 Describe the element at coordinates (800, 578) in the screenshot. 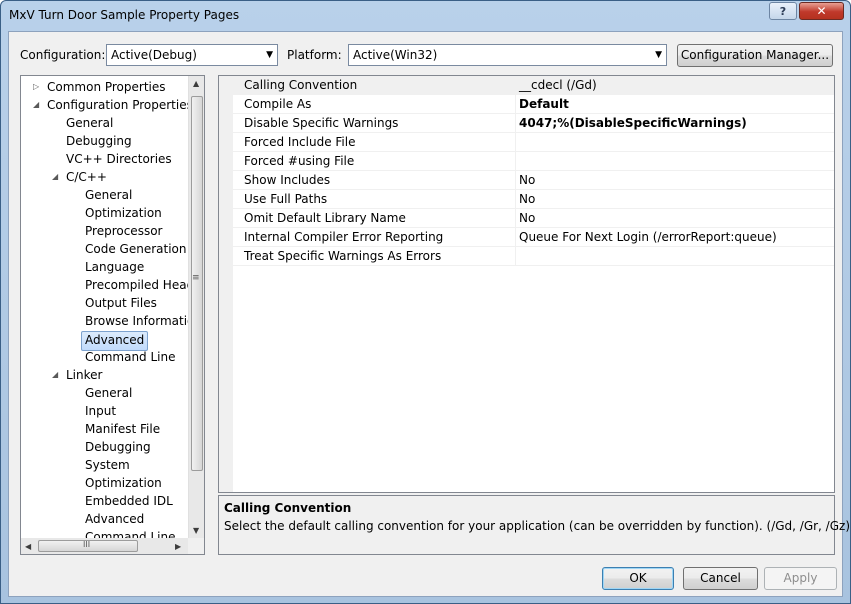

I see `apply-button: Apply` at that location.